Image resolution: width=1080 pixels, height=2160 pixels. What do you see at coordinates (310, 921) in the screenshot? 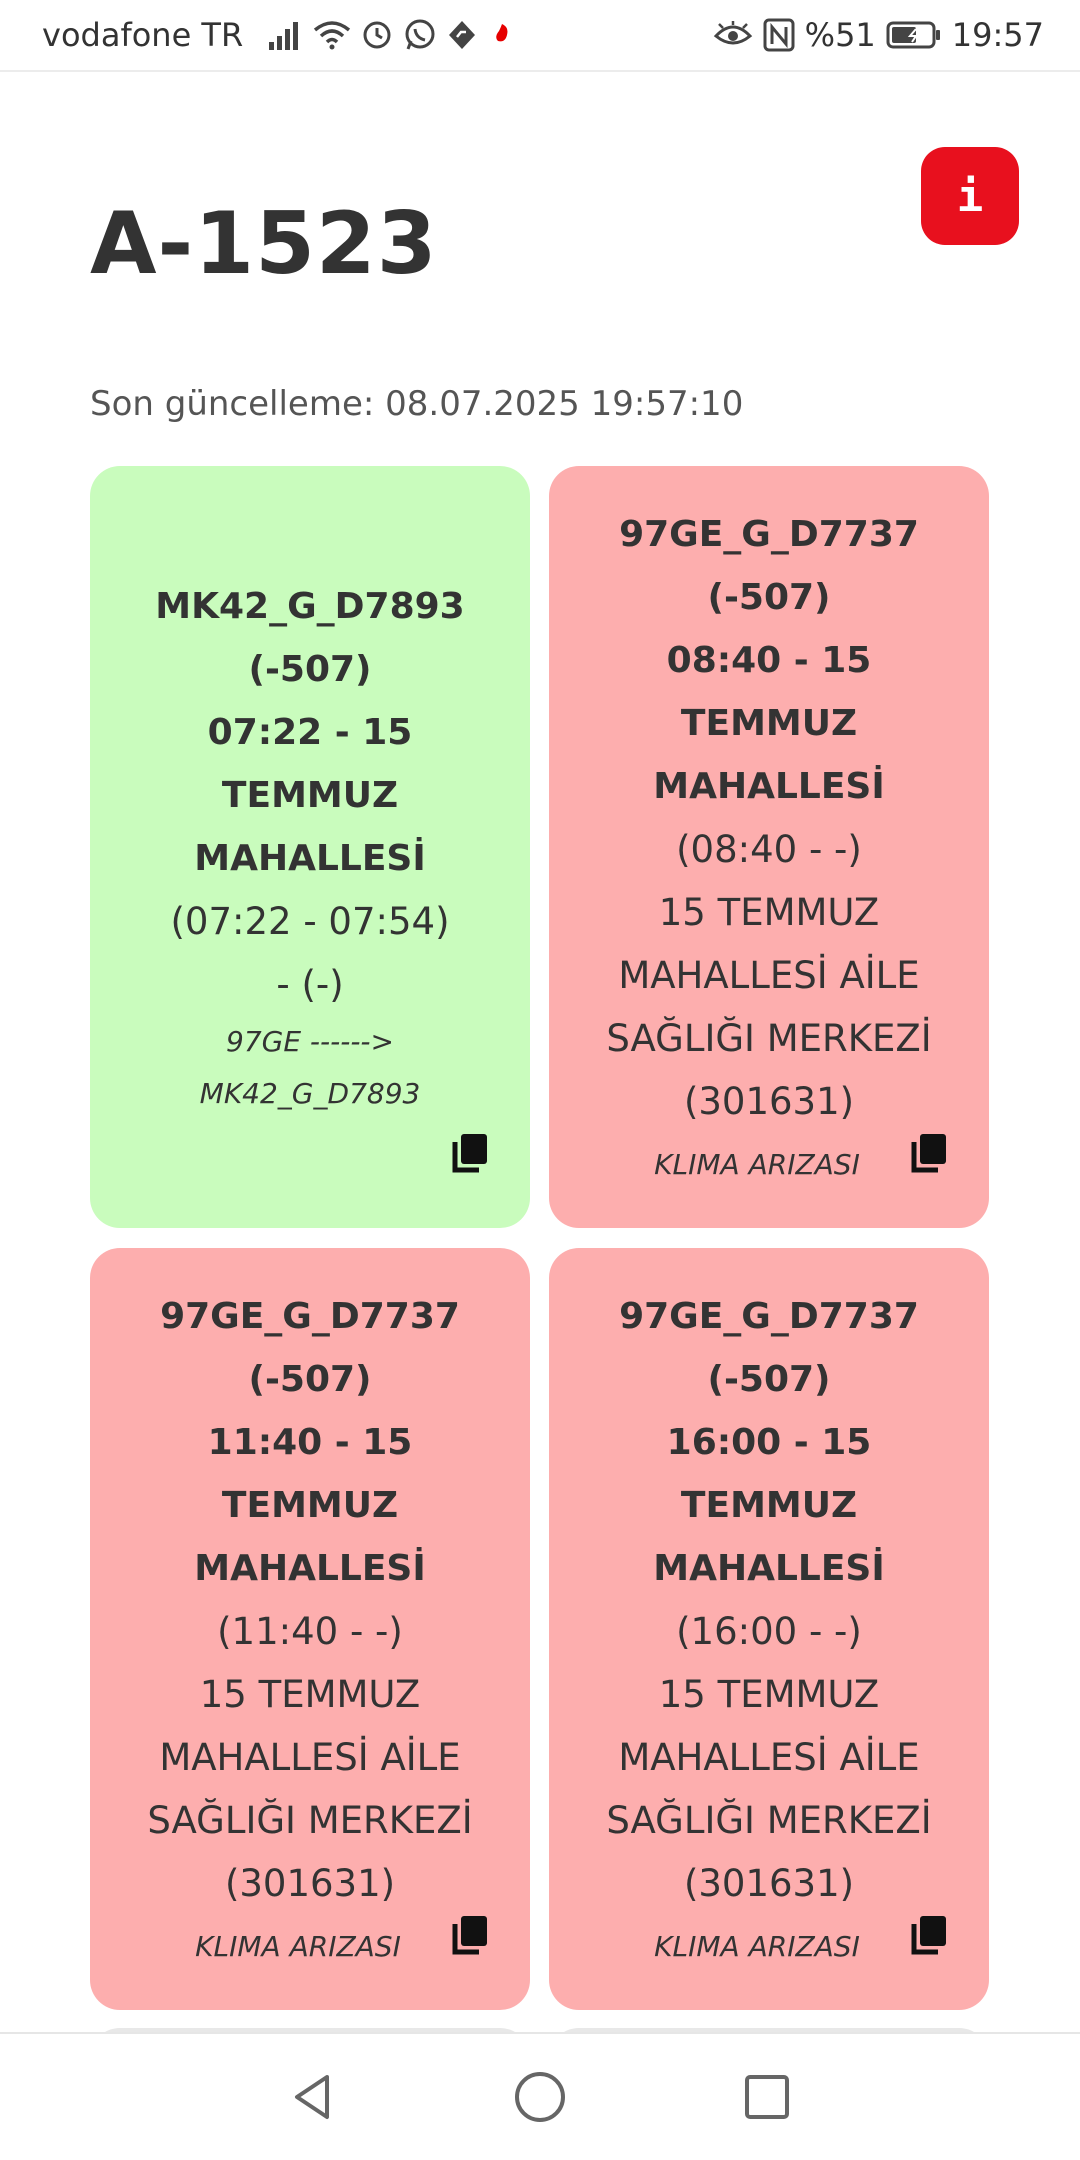
I see `card-line: (07:22 - 07:54)` at bounding box center [310, 921].